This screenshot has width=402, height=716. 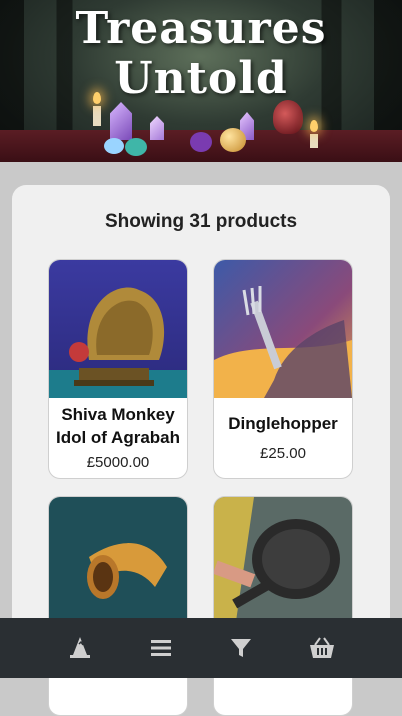 I want to click on basket-icon, so click(x=321, y=647).